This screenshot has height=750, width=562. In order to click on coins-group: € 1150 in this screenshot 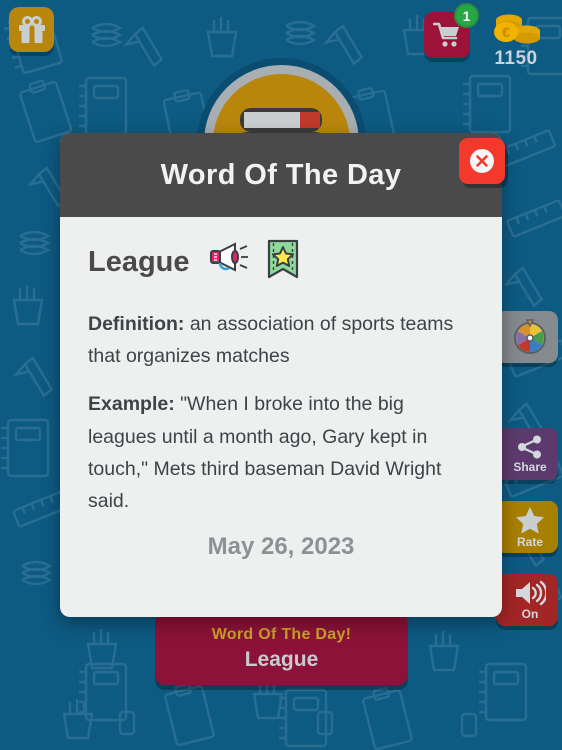, I will do `click(516, 41)`.